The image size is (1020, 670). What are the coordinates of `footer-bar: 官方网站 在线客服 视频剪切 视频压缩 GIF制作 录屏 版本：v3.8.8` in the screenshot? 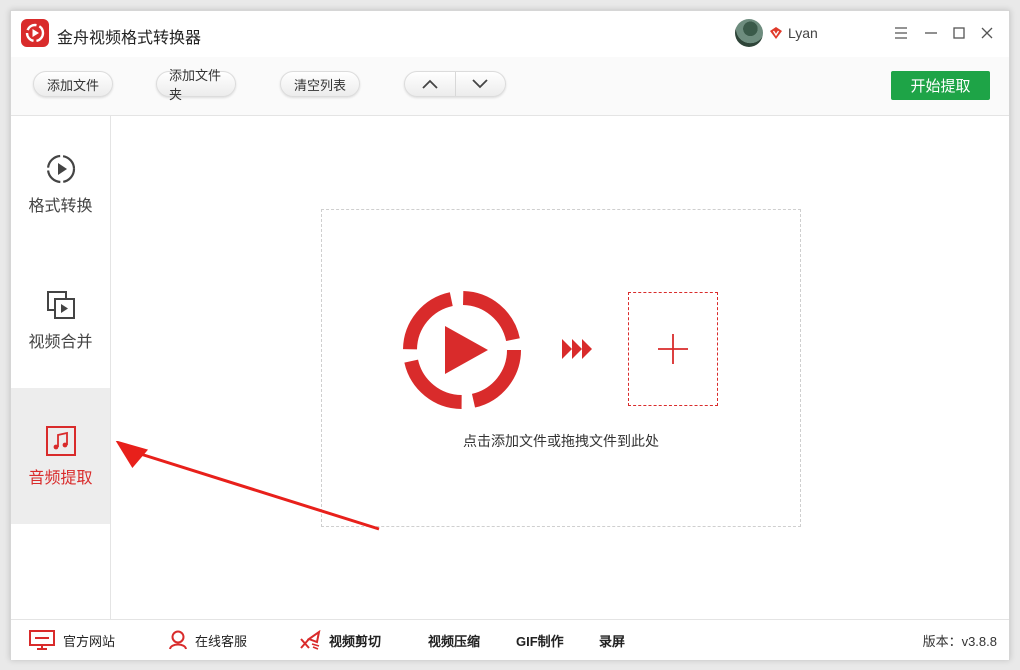 It's located at (510, 639).